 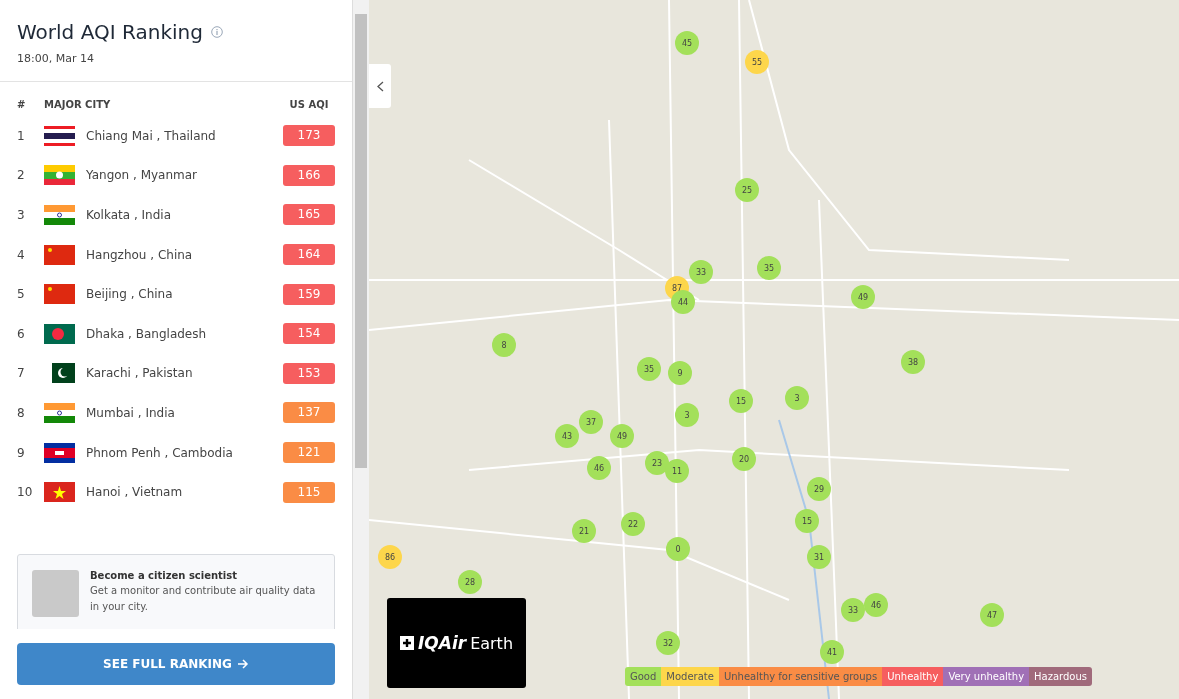 What do you see at coordinates (913, 676) in the screenshot?
I see `legend-item: Unhealthy` at bounding box center [913, 676].